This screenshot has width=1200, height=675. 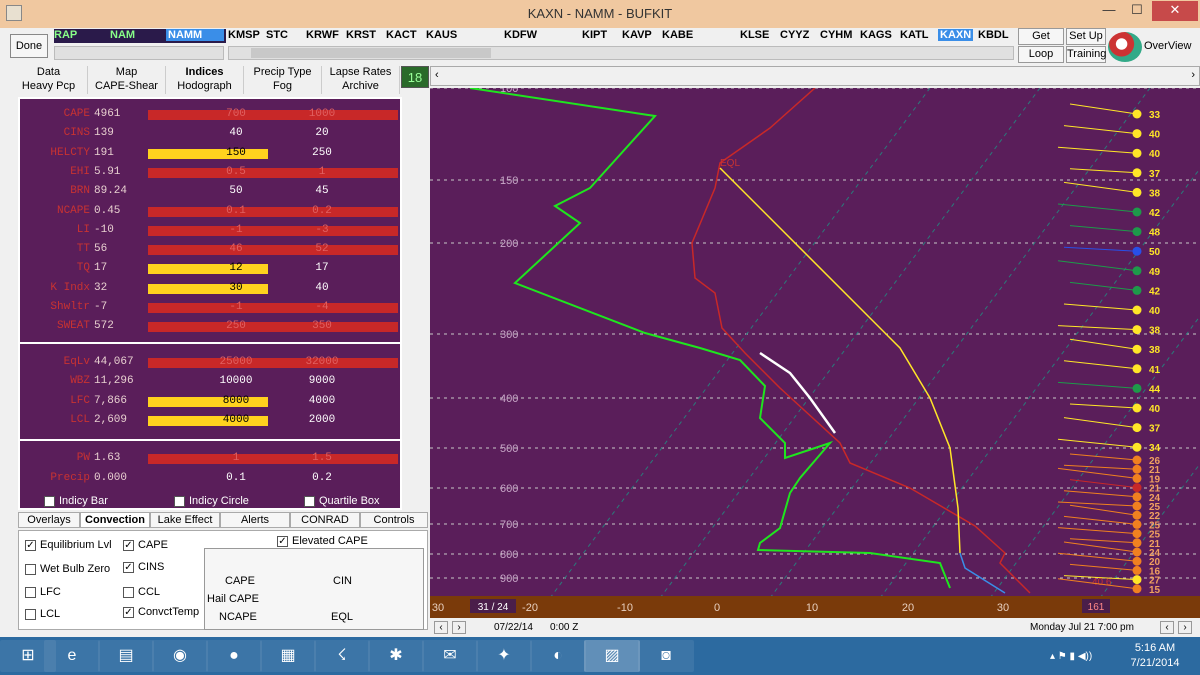 I want to click on model-scrollbar, so click(x=139, y=53).